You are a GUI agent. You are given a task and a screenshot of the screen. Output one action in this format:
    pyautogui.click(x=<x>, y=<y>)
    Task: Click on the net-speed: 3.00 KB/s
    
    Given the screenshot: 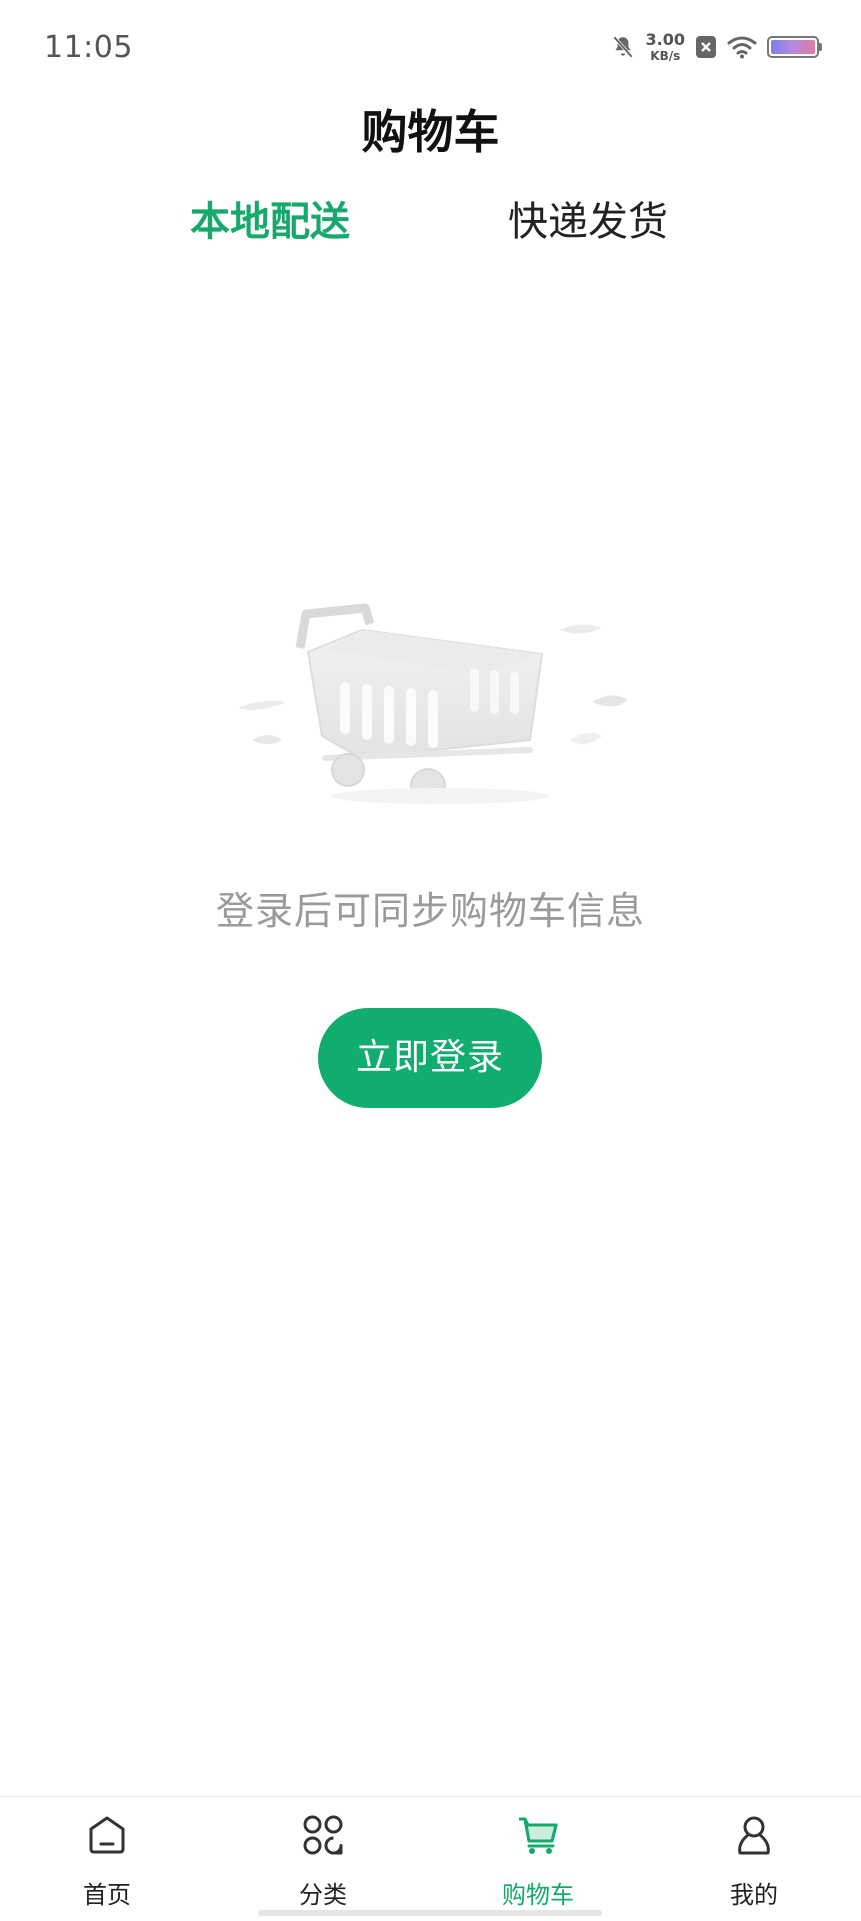 What is the action you would take?
    pyautogui.click(x=665, y=46)
    